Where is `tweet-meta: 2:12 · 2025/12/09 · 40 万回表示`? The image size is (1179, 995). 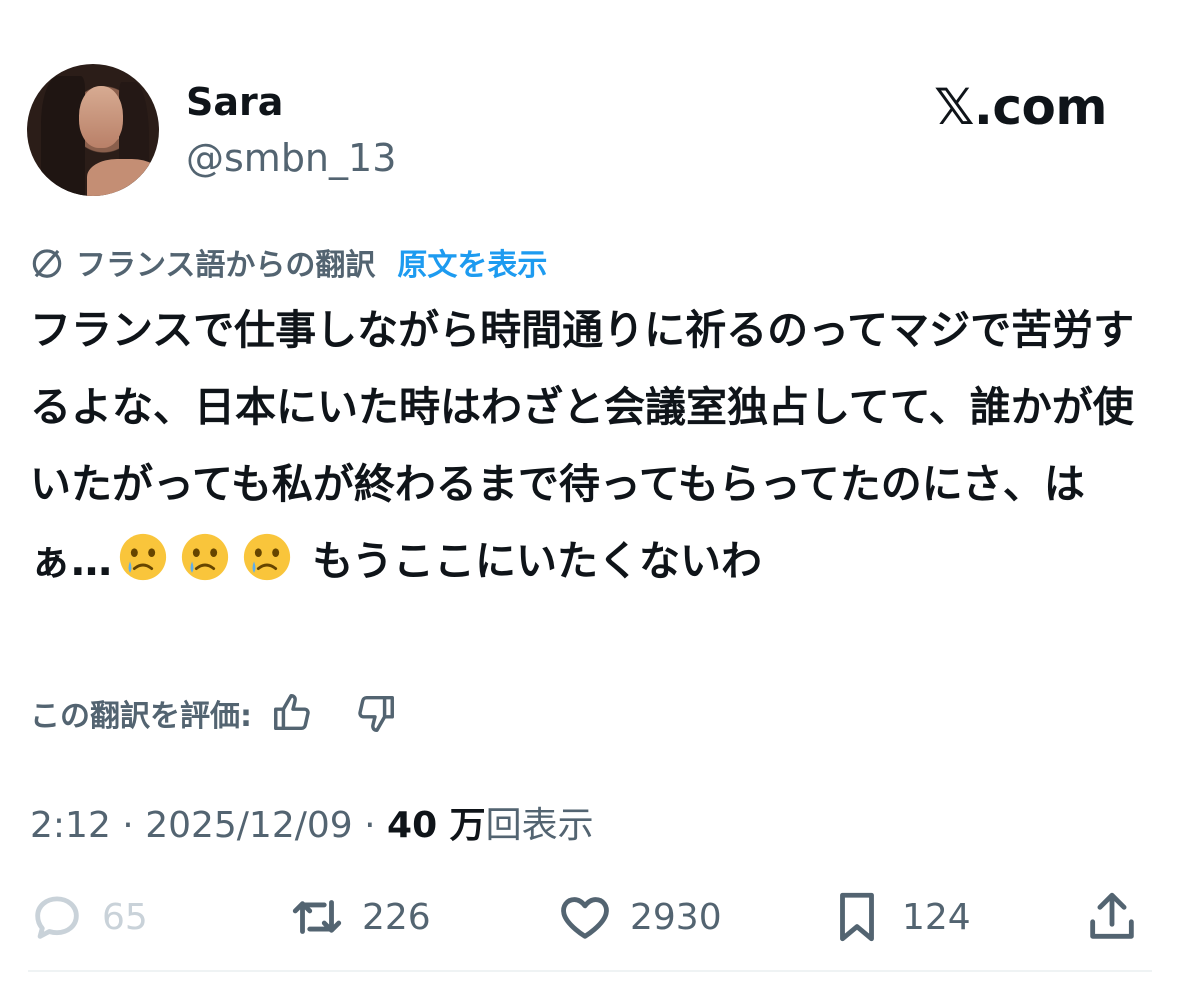 tweet-meta: 2:12 · 2025/12/09 · 40 万回表示 is located at coordinates (312, 822).